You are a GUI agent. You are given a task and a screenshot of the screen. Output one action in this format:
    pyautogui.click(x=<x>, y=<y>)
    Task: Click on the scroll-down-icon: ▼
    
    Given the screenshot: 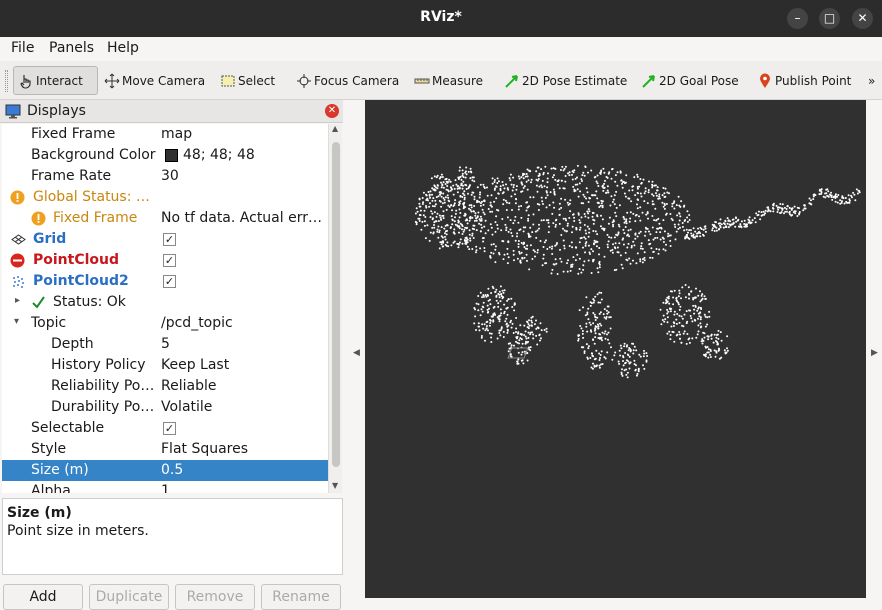 What is the action you would take?
    pyautogui.click(x=335, y=485)
    